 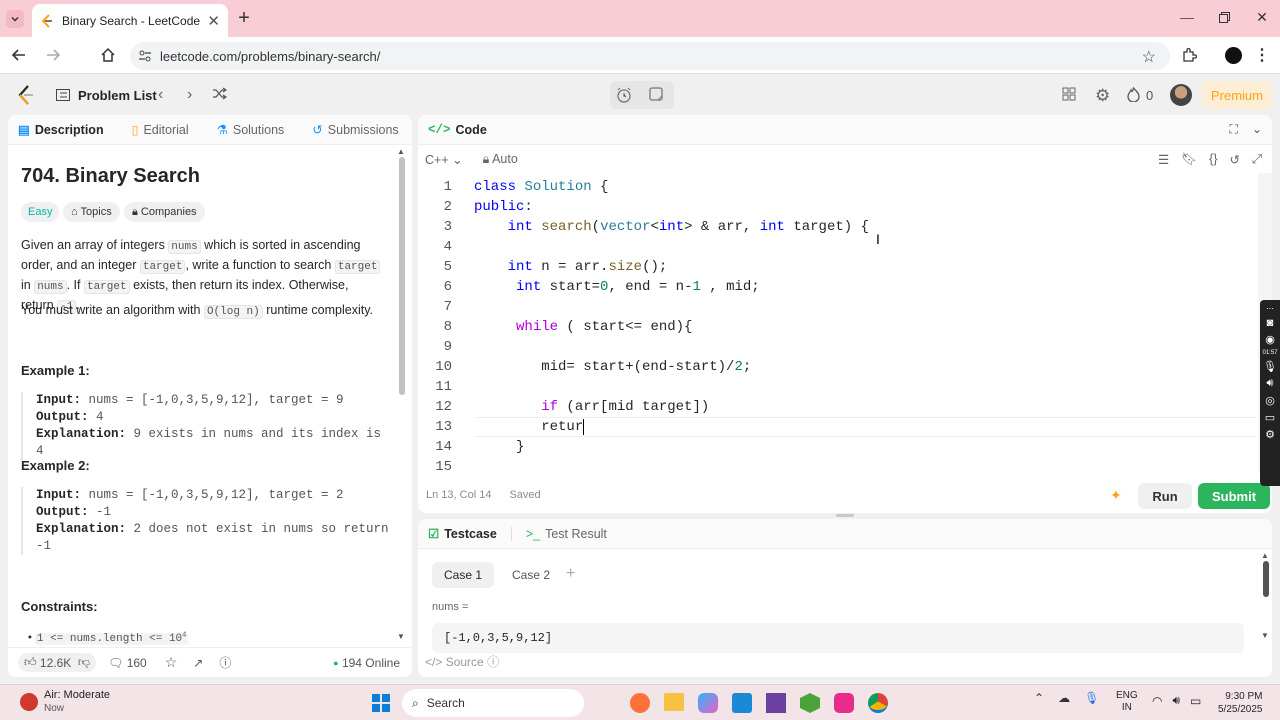 What do you see at coordinates (1265, 555) in the screenshot?
I see `testcase-scroll-up: ▲` at bounding box center [1265, 555].